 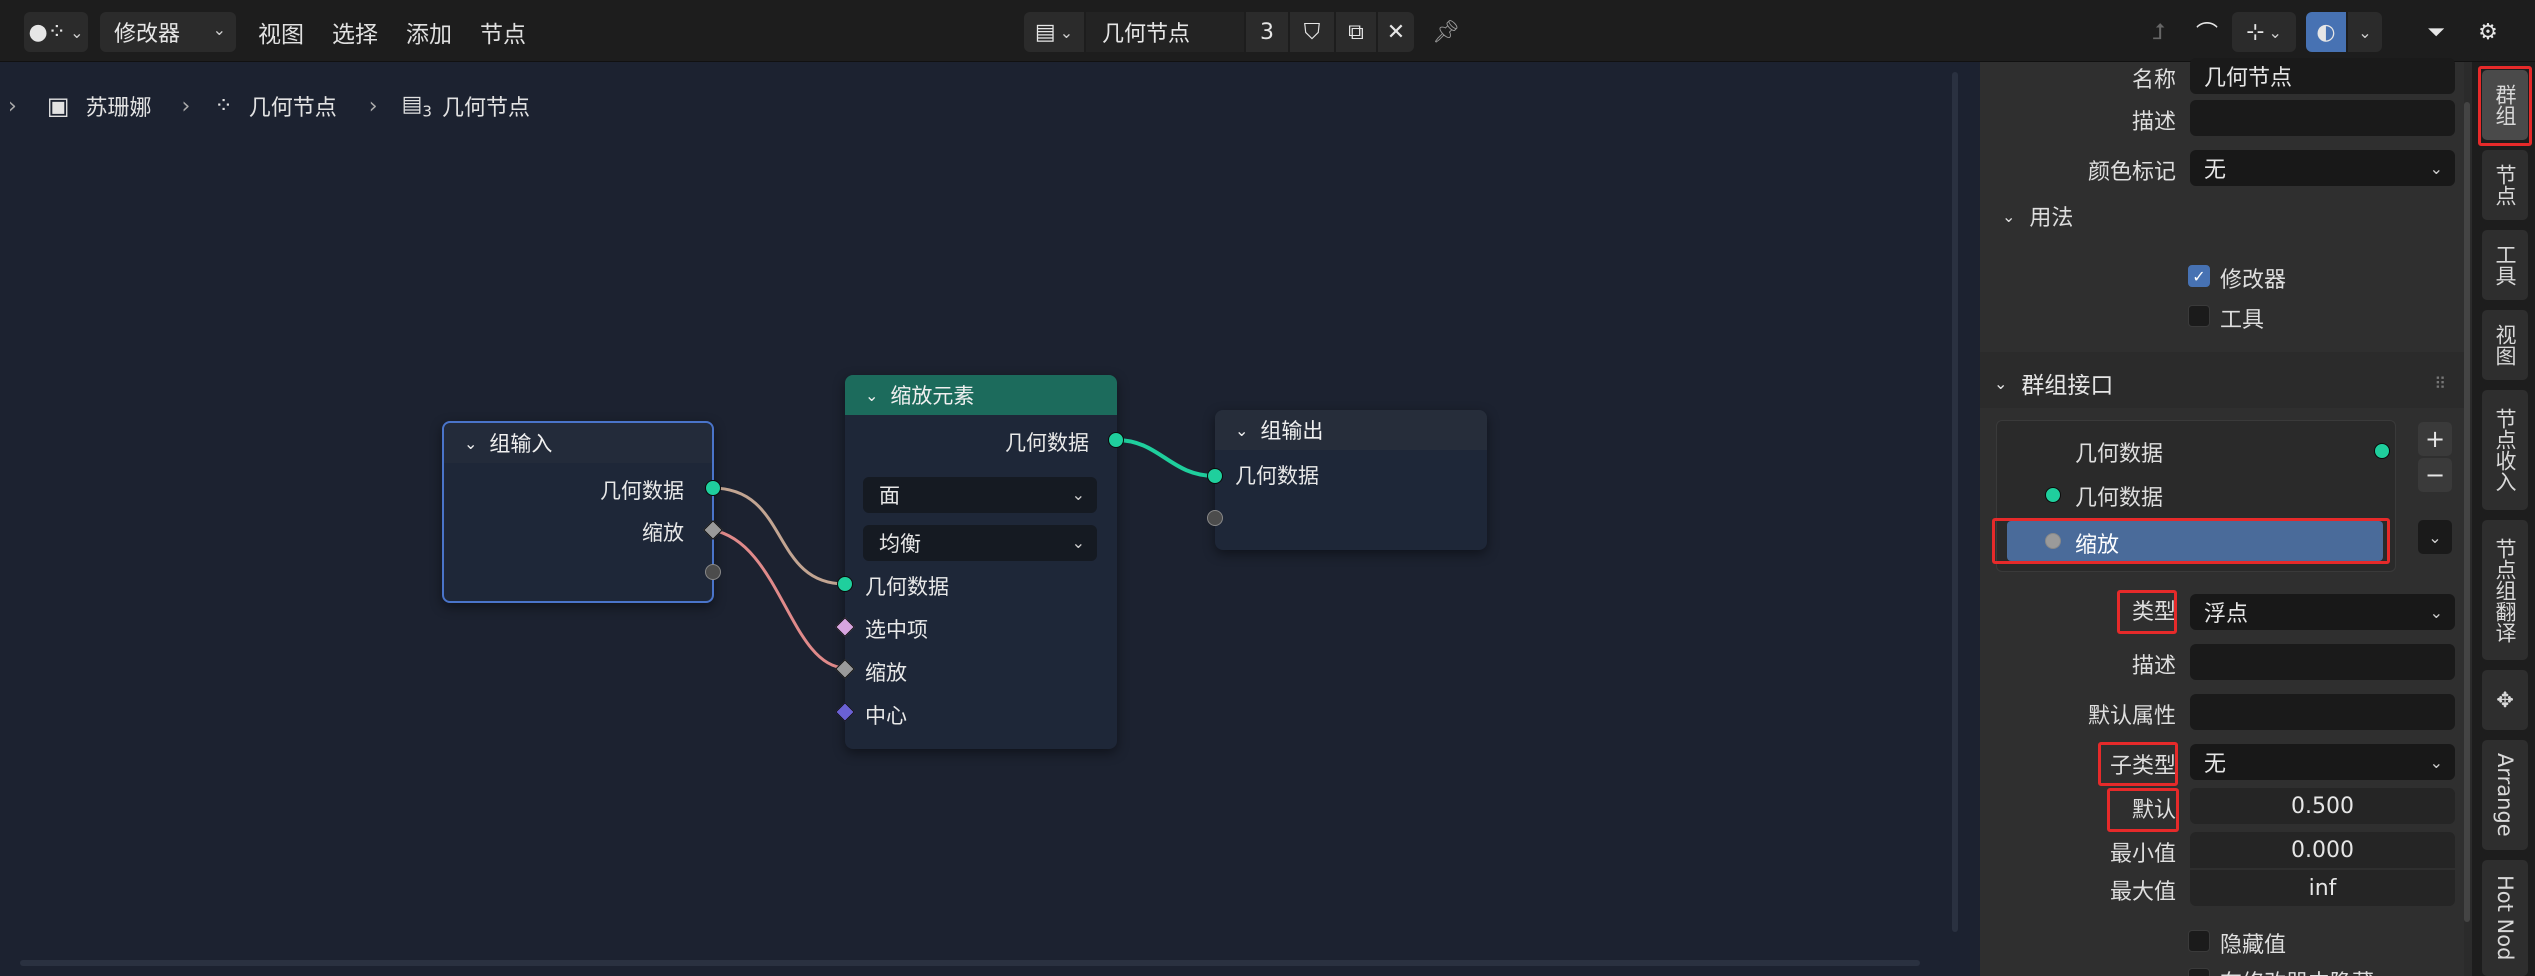 What do you see at coordinates (2322, 806) in the screenshot?
I see `default-value-field: 0.500` at bounding box center [2322, 806].